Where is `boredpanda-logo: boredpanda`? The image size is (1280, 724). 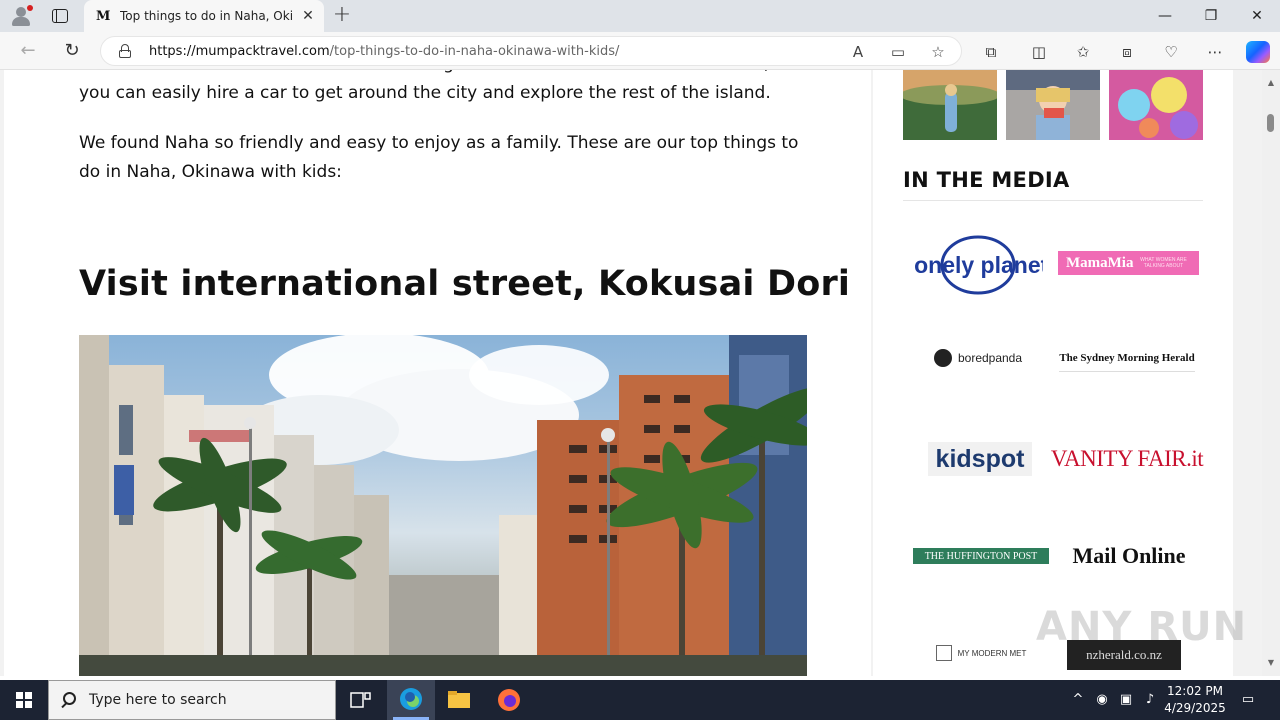
boredpanda-logo: boredpanda is located at coordinates (978, 358).